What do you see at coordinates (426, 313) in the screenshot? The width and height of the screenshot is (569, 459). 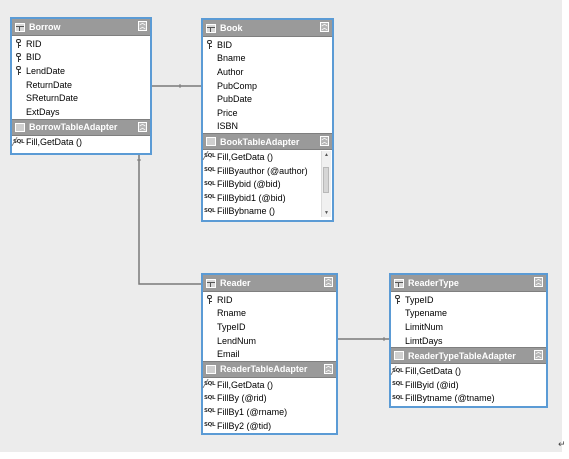 I see `field-name: Typename` at bounding box center [426, 313].